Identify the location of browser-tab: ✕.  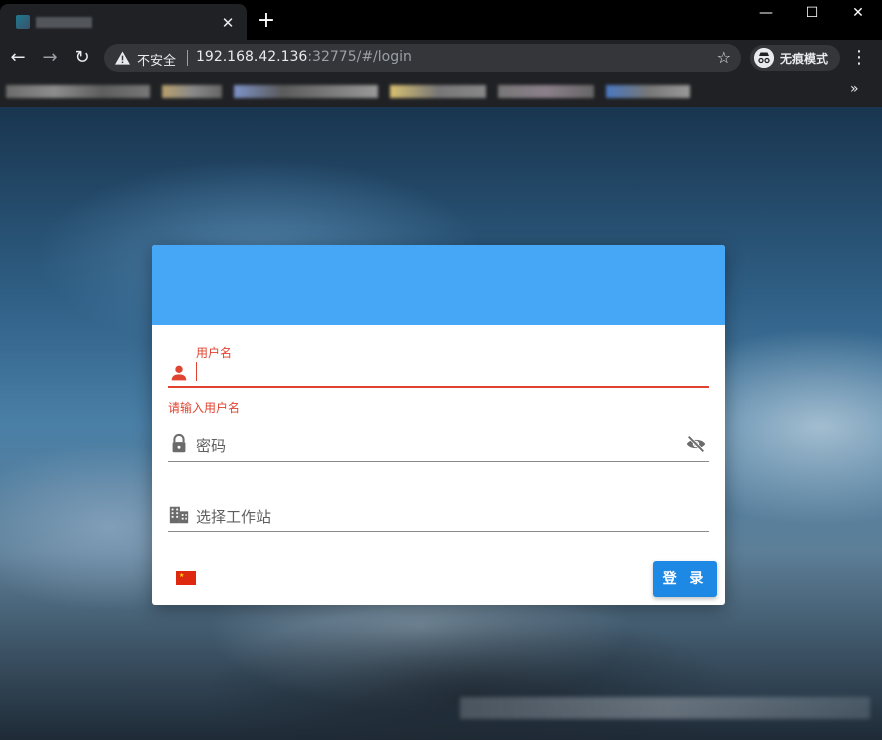
(123, 22).